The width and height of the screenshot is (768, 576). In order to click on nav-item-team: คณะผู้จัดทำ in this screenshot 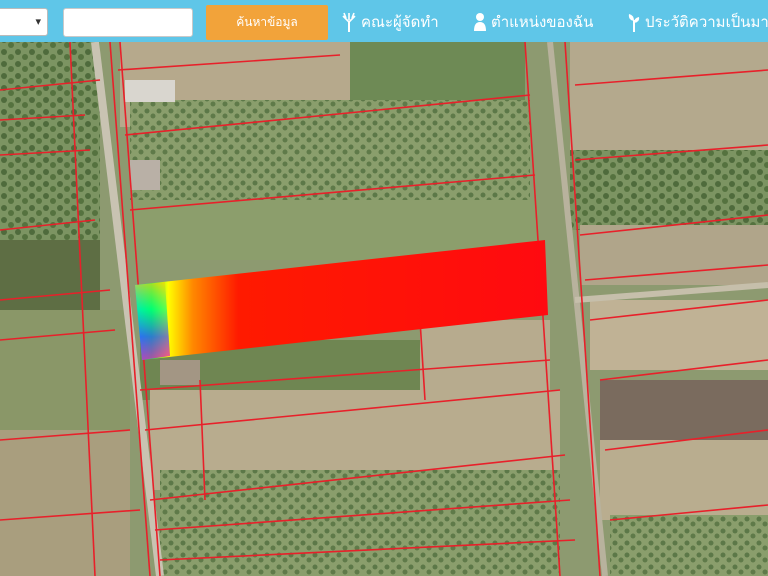, I will do `click(390, 22)`.